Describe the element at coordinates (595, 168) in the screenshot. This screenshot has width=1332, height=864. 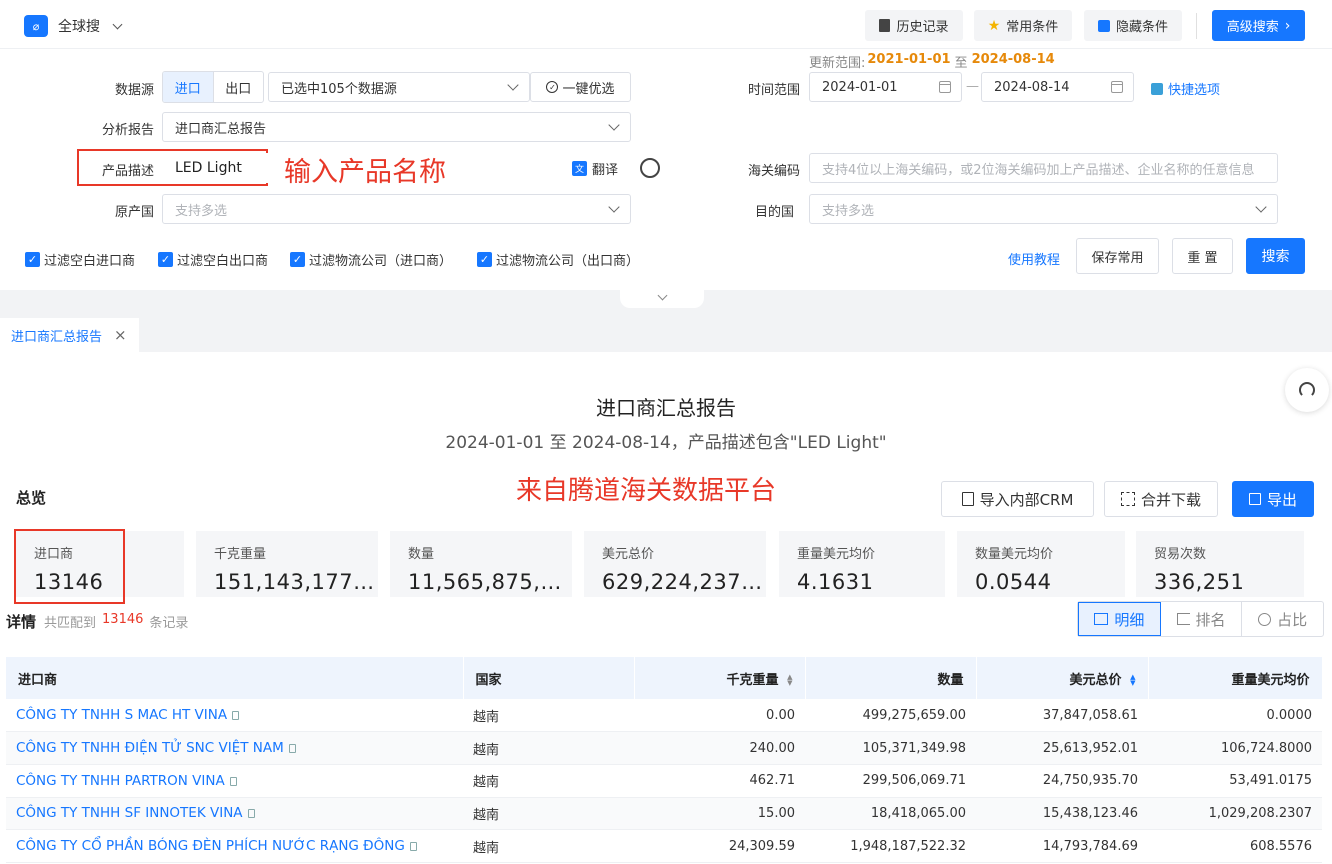
I see `translate-button: 文 翻译` at that location.